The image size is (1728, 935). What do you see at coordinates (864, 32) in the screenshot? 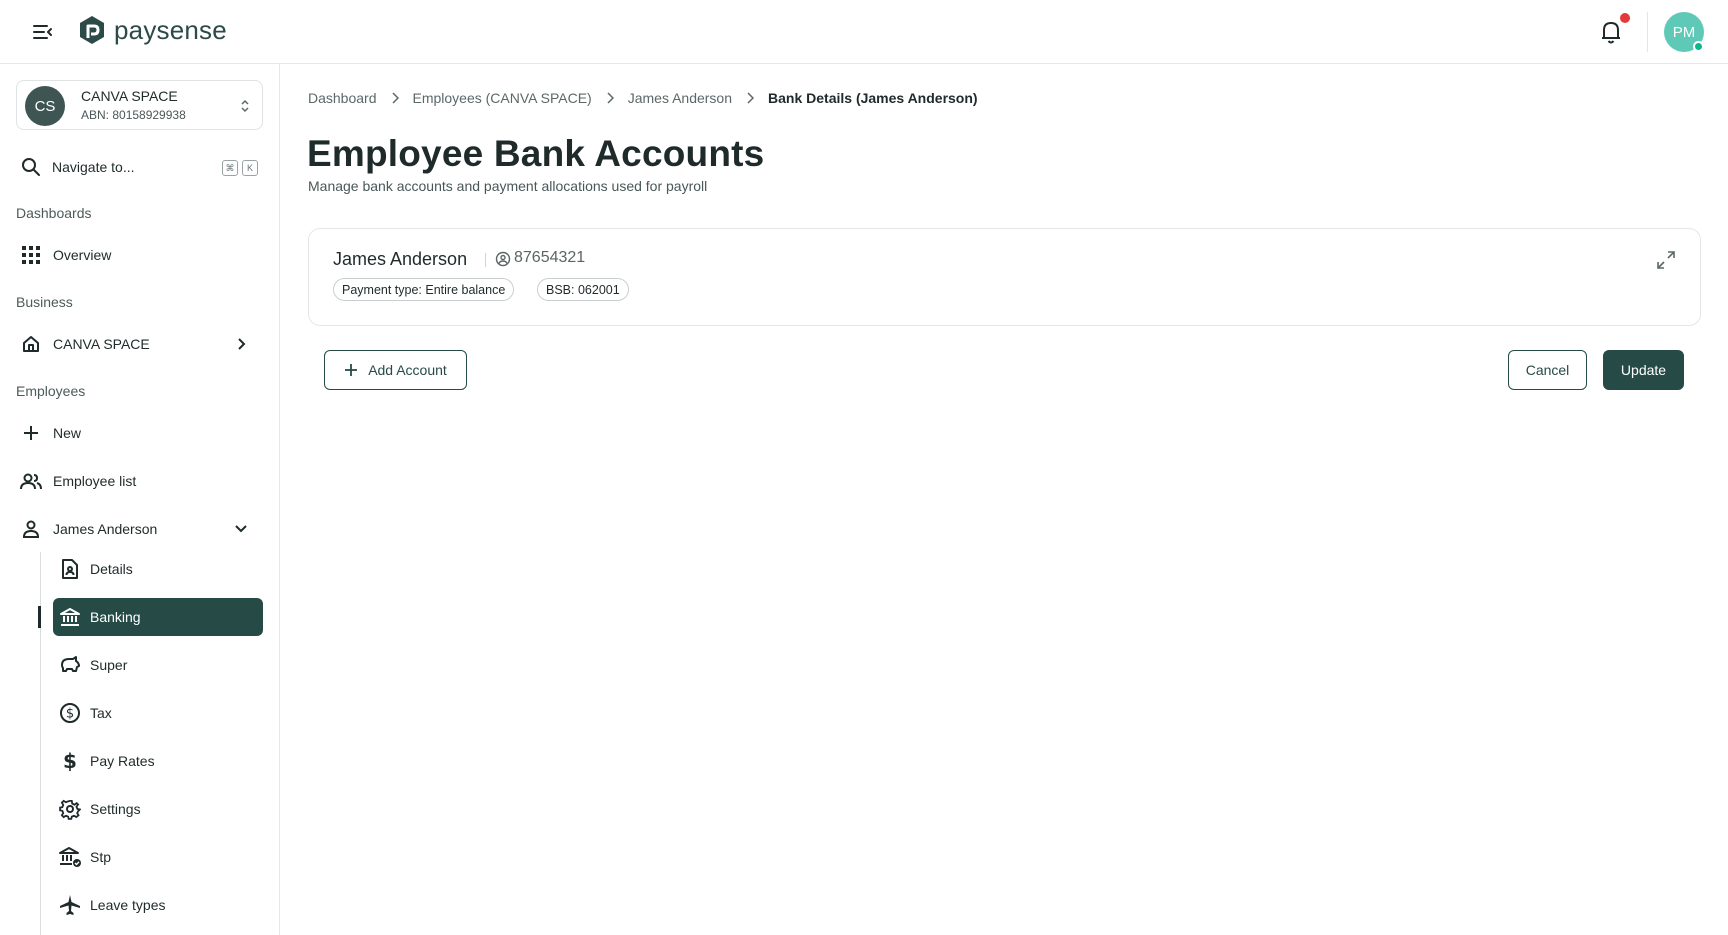
I see `top-bar: paysense PM` at bounding box center [864, 32].